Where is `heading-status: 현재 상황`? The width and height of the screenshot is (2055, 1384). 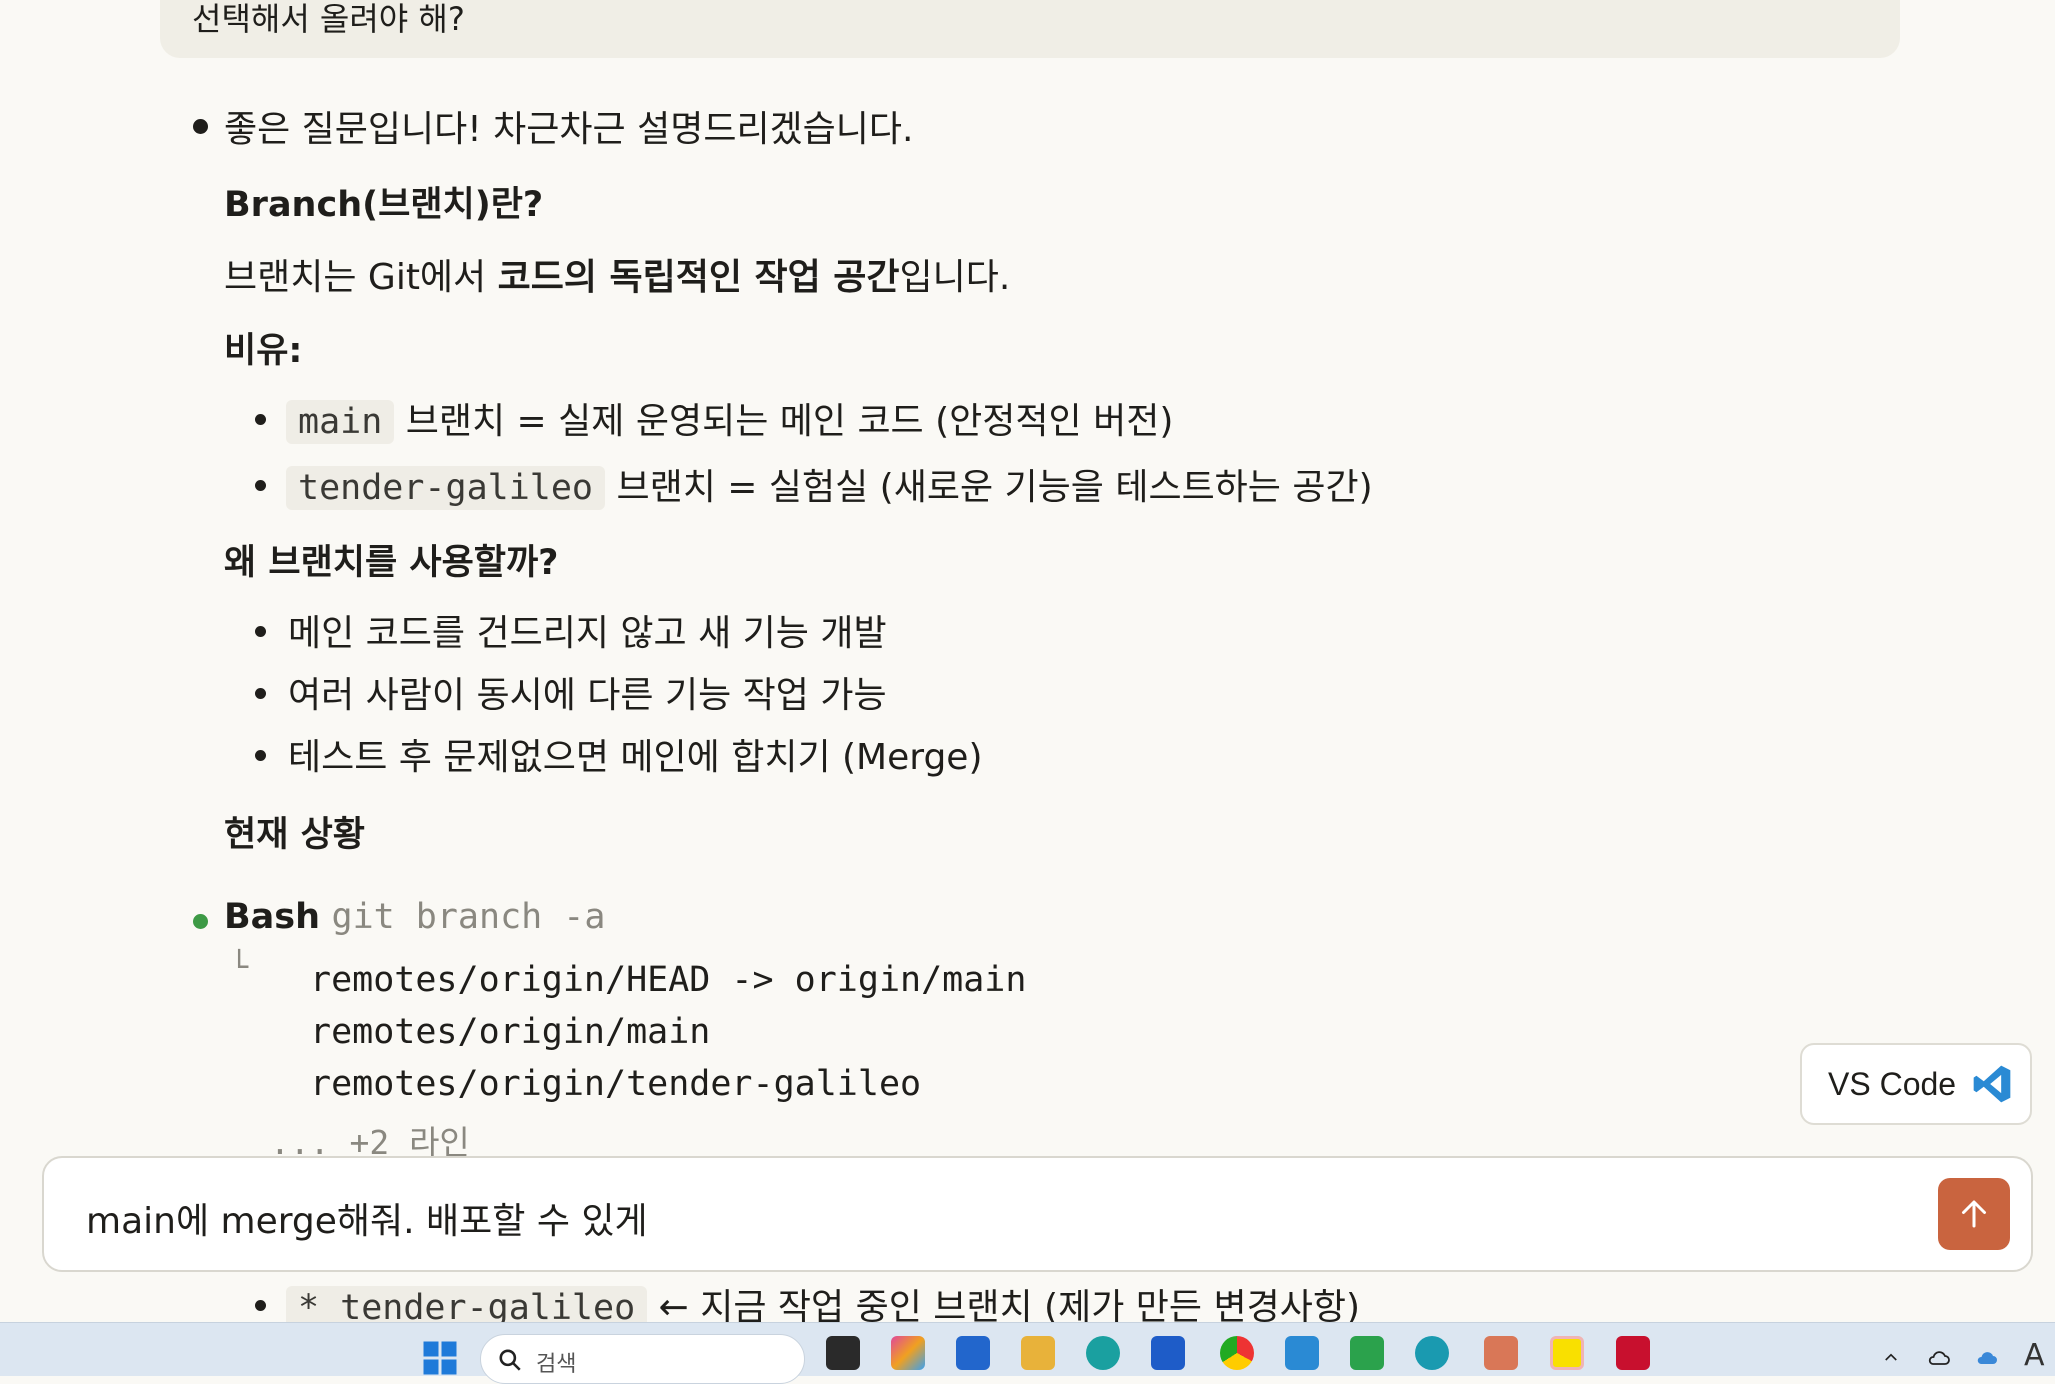
heading-status: 현재 상황 is located at coordinates (294, 835).